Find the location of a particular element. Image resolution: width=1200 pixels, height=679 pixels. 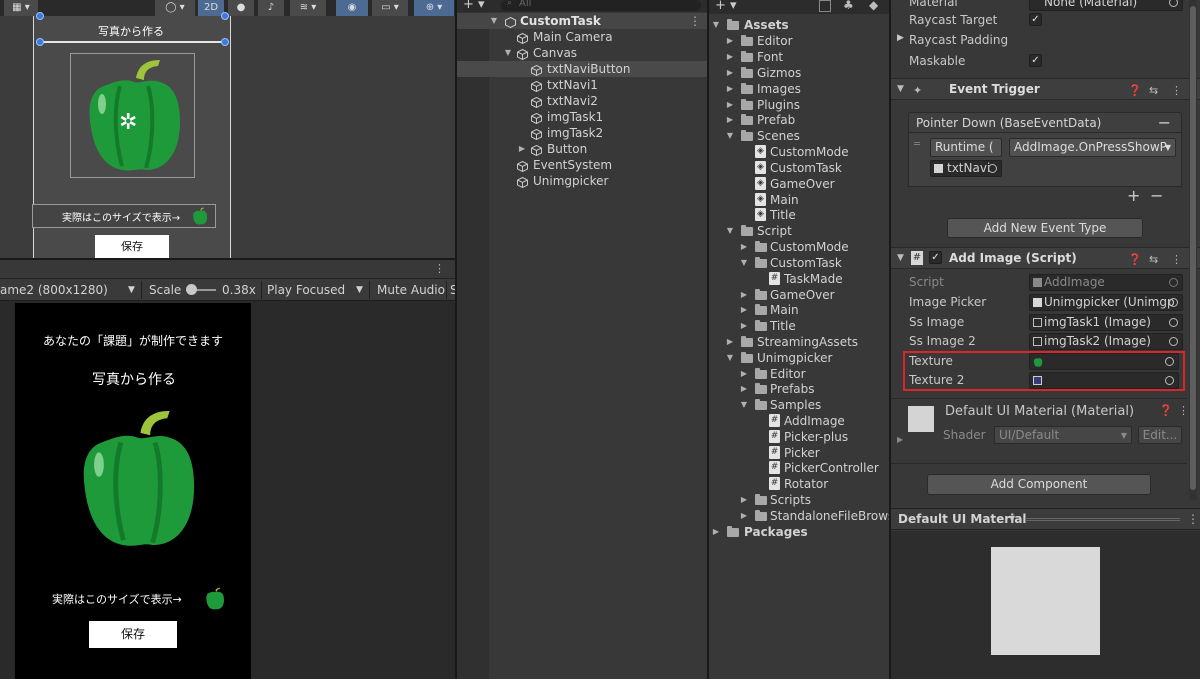

material-field: None (Material) is located at coordinates (1106, 5).